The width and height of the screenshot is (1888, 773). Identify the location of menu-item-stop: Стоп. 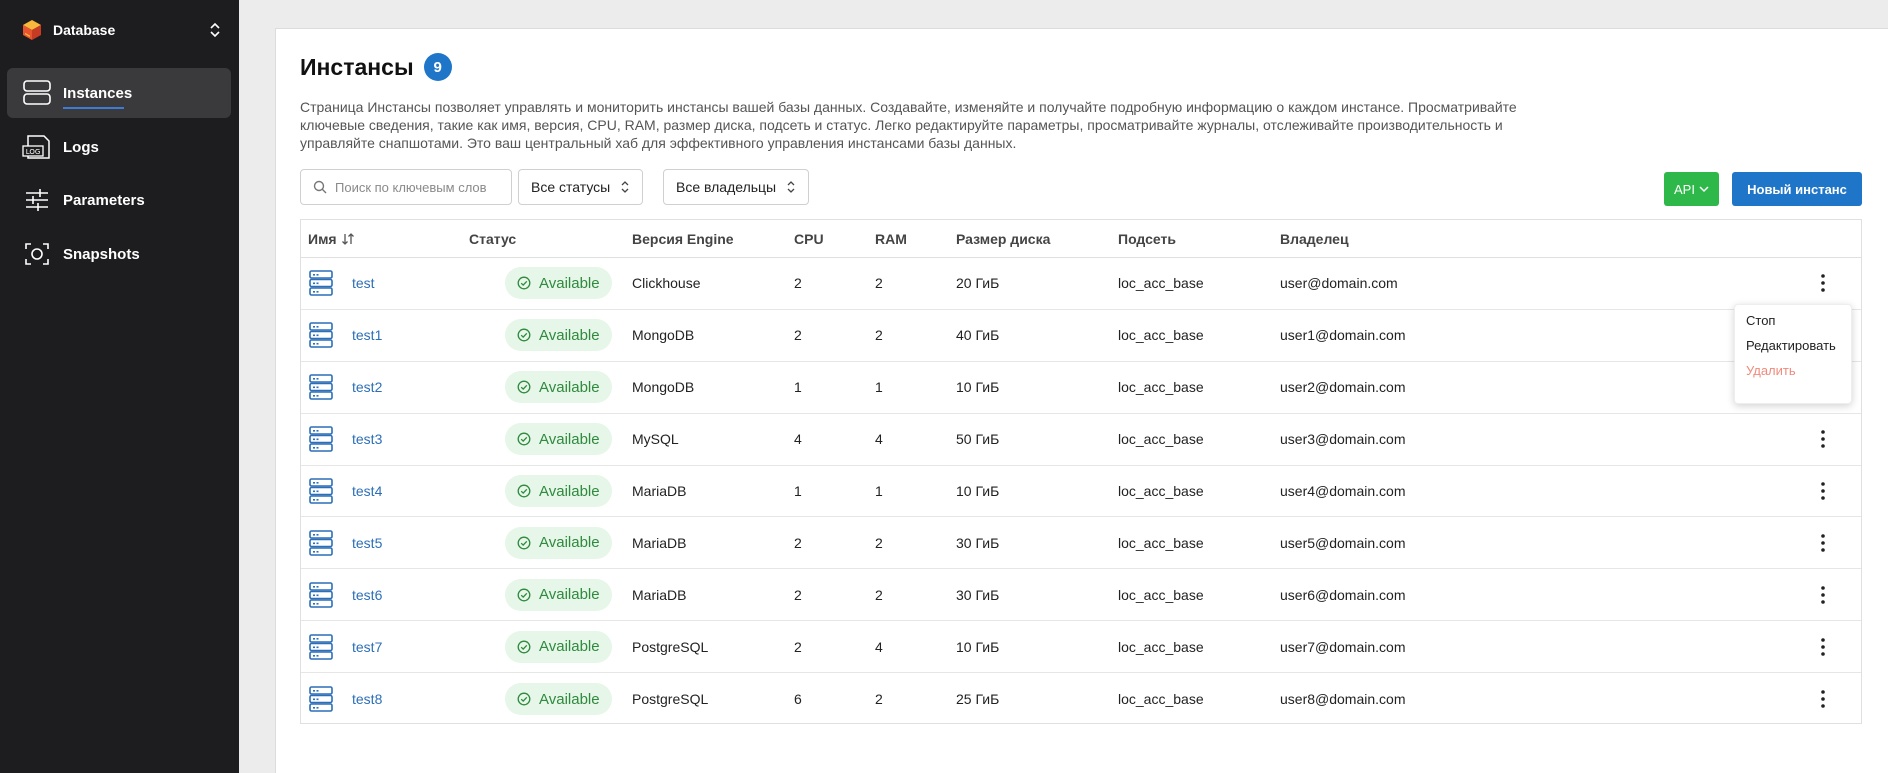
(1760, 320).